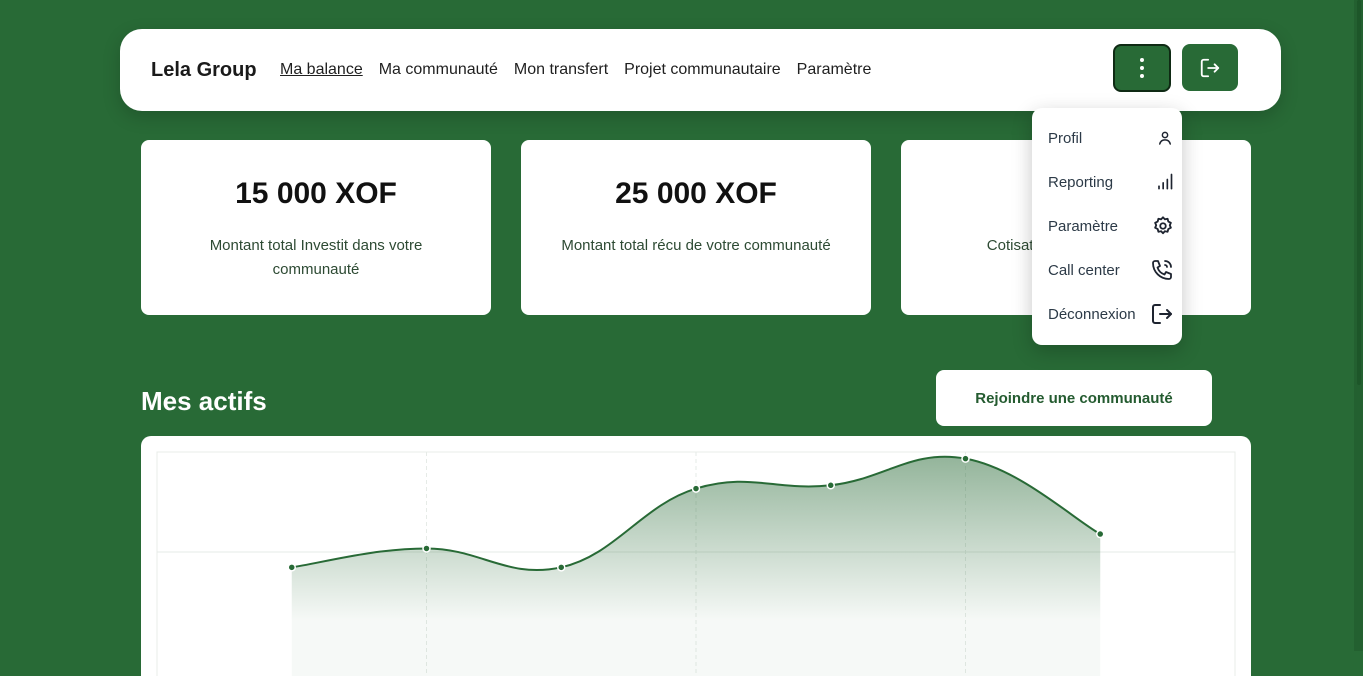 This screenshot has width=1363, height=676. I want to click on menu-item-label: Profil, so click(1065, 138).